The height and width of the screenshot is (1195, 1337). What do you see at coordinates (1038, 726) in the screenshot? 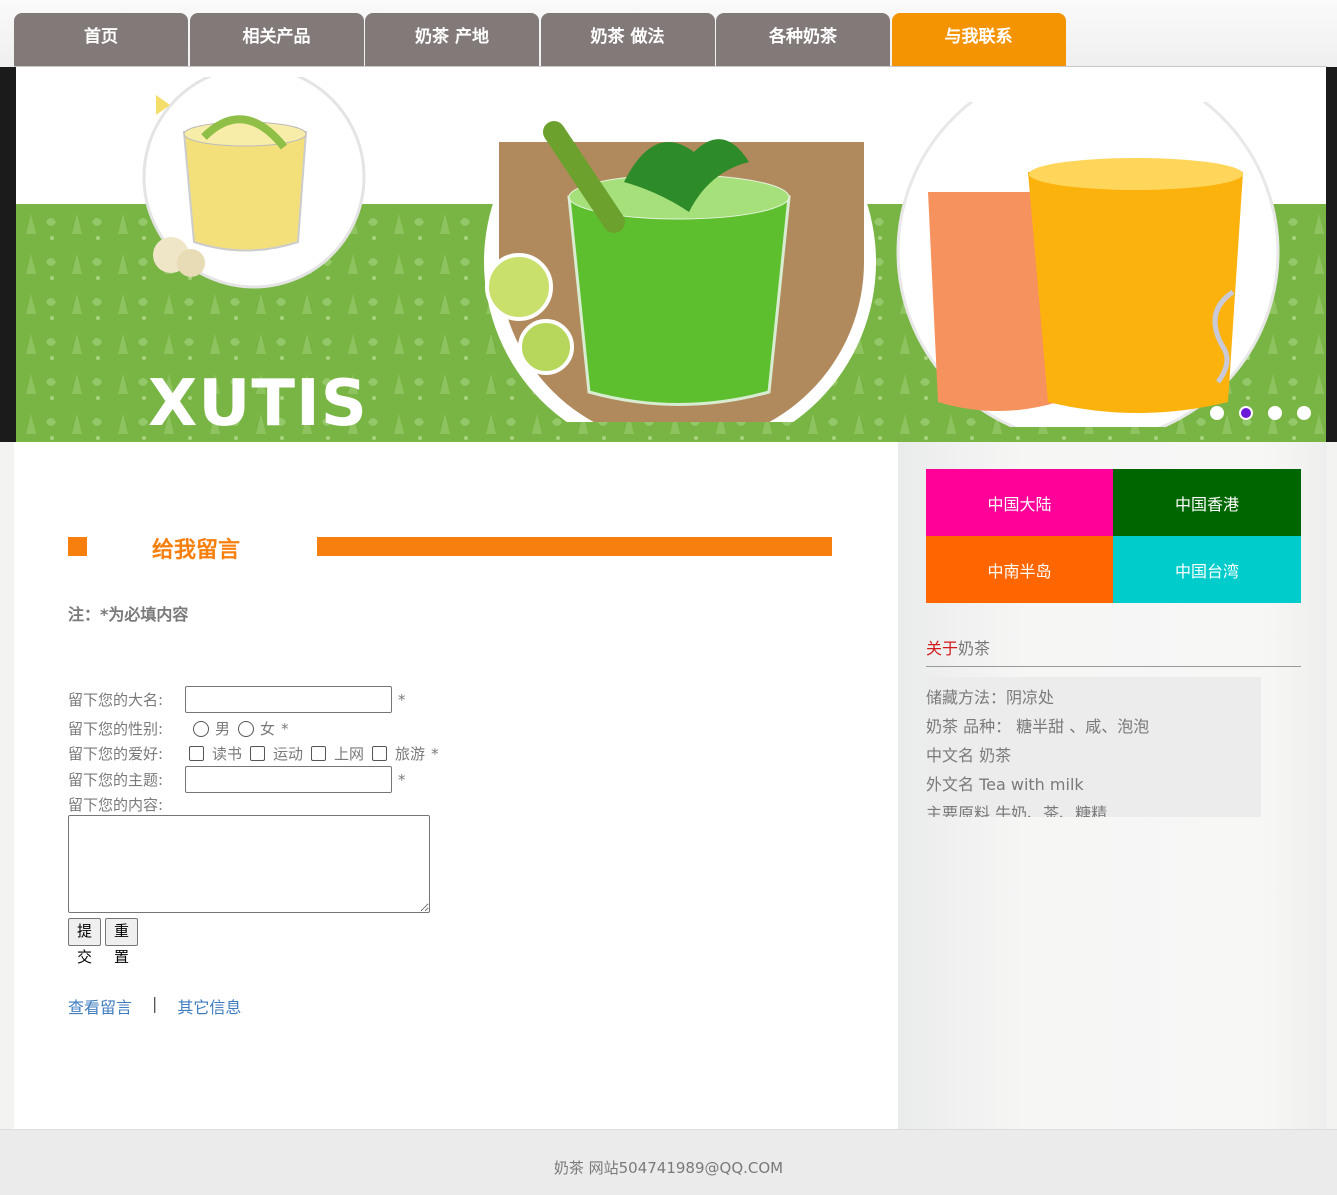
I see `info-line: 奶茶 品种： 糖半甜 、咸、泡泡` at bounding box center [1038, 726].